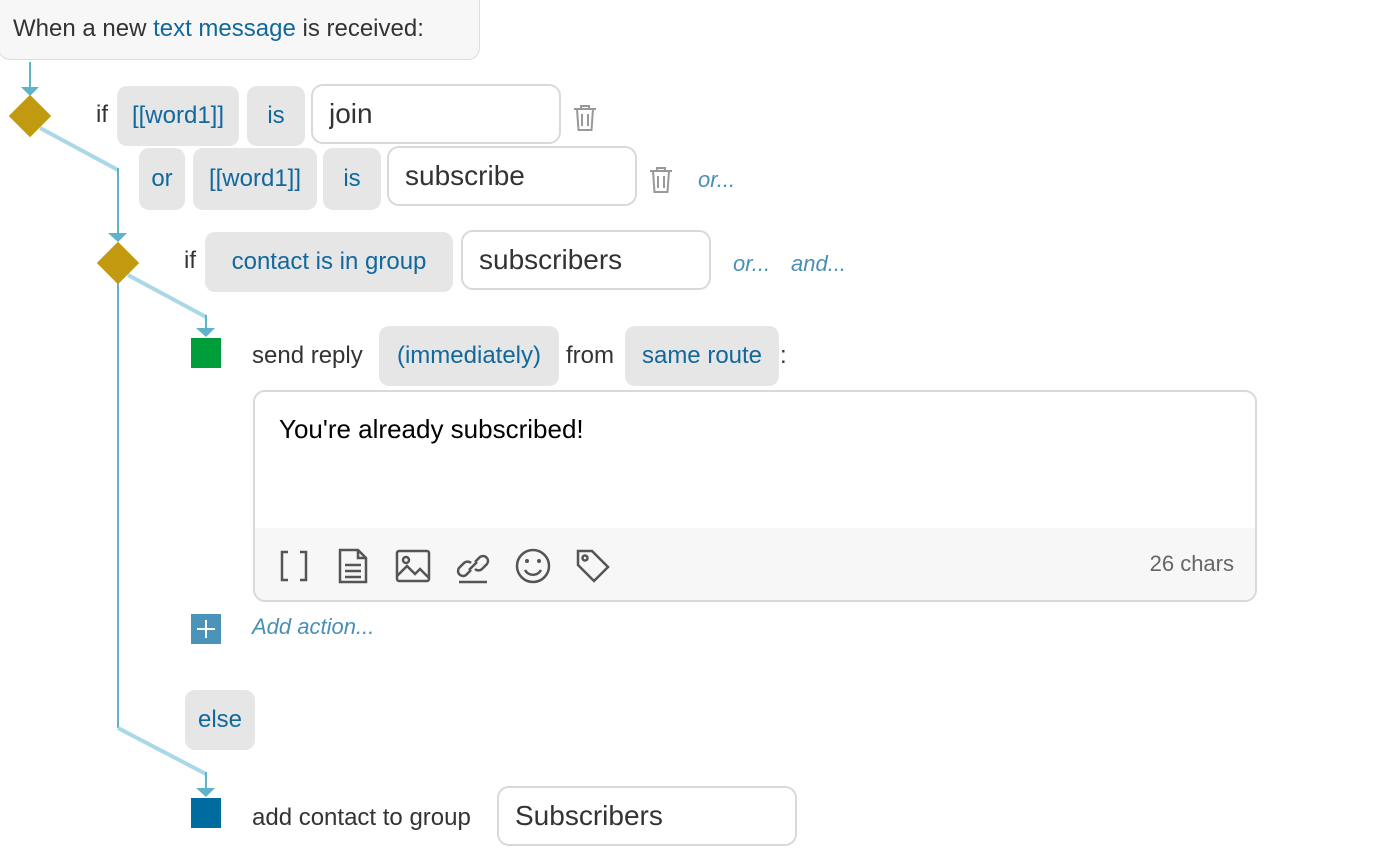  What do you see at coordinates (702, 356) in the screenshot?
I see `reply-route-button: same route` at bounding box center [702, 356].